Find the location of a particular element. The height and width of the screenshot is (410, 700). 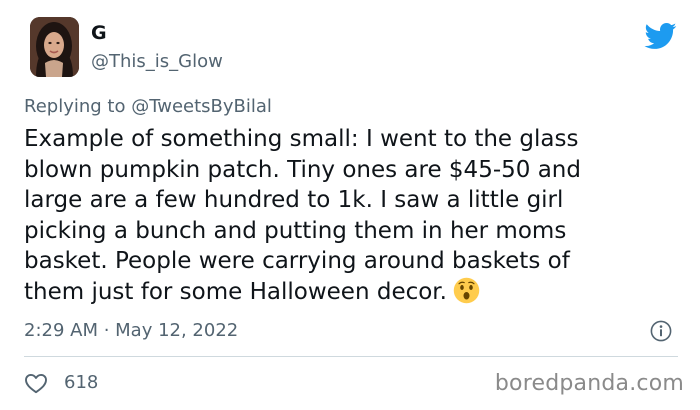

divider is located at coordinates (351, 356).